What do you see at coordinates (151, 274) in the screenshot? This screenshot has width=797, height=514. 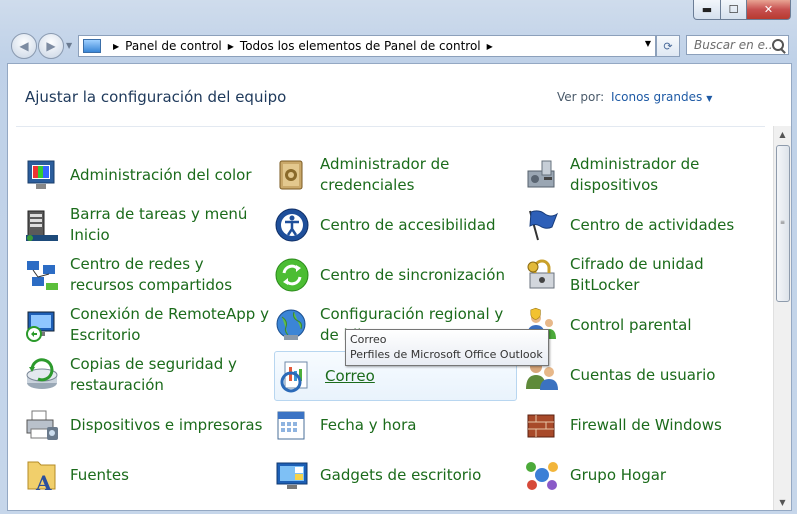 I see `item-label: Centro de redes y recursos compartidos` at bounding box center [151, 274].